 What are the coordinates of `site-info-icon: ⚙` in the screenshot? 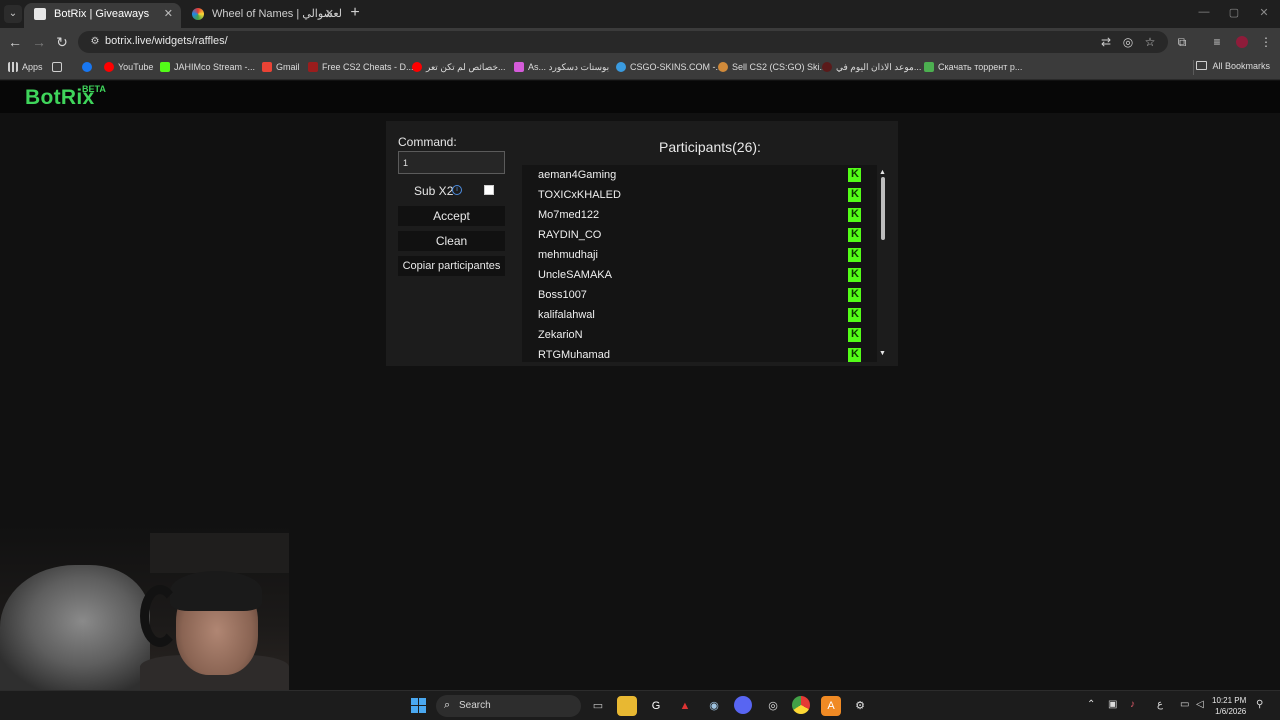 It's located at (95, 42).